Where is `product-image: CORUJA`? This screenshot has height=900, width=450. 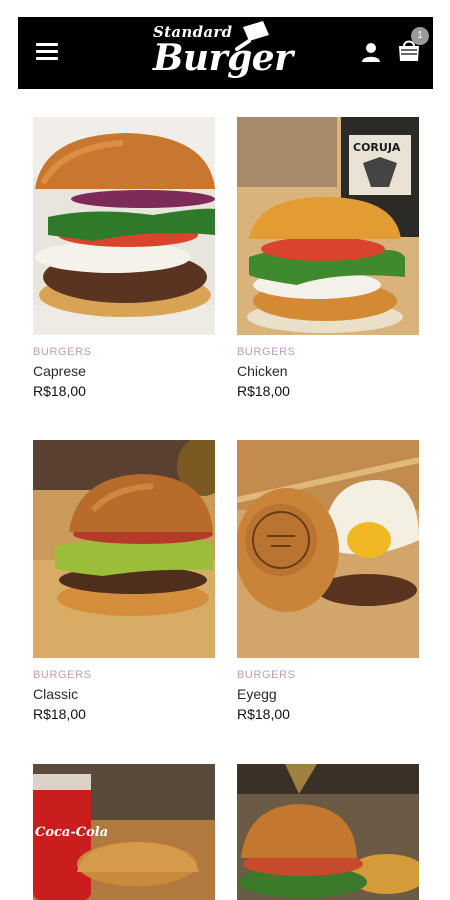
product-image: CORUJA is located at coordinates (328, 226).